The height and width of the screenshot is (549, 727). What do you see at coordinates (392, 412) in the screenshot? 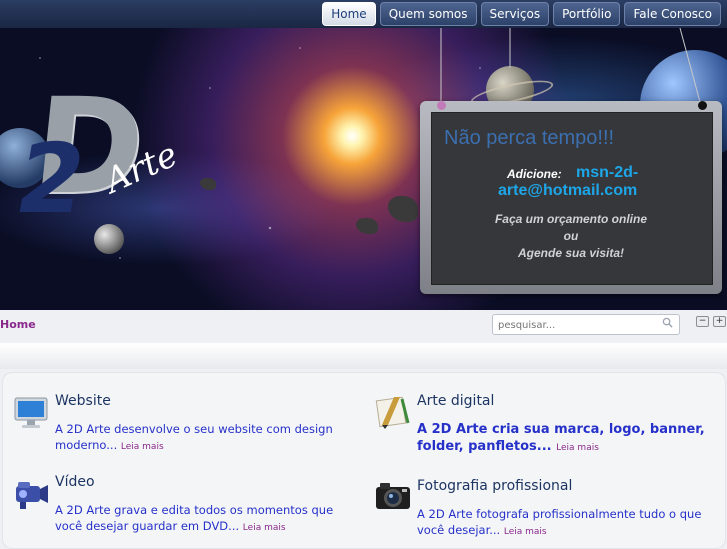
I see `drawing-tools-icon` at bounding box center [392, 412].